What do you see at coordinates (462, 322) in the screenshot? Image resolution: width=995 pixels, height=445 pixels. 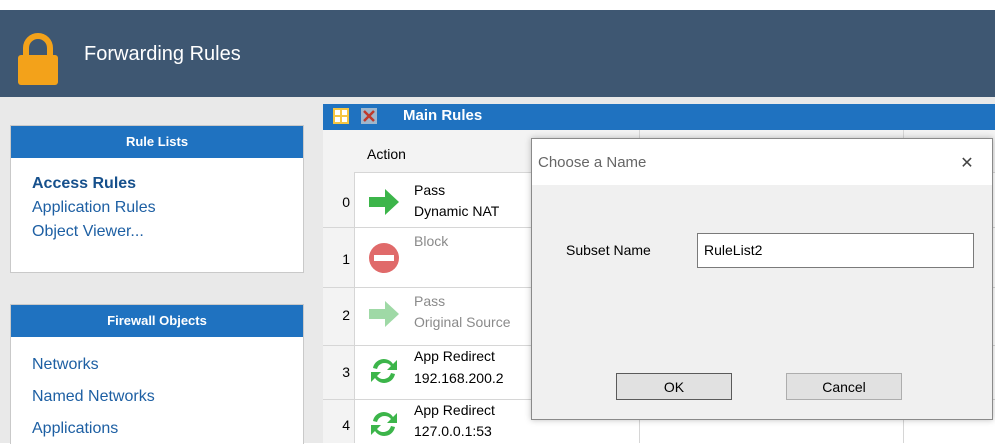 I see `row-detail: Original Source` at bounding box center [462, 322].